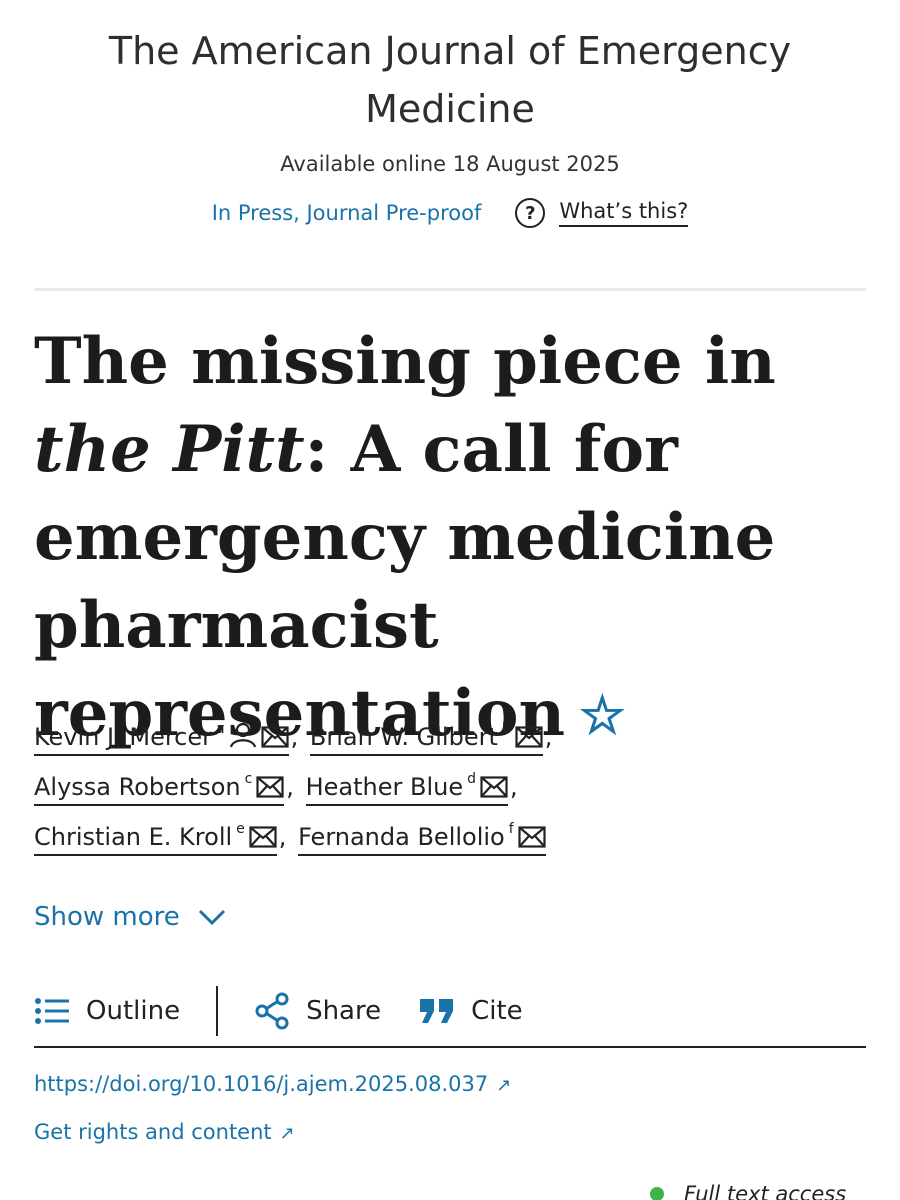 The width and height of the screenshot is (900, 1200). I want to click on cite-button: Cite, so click(471, 1011).